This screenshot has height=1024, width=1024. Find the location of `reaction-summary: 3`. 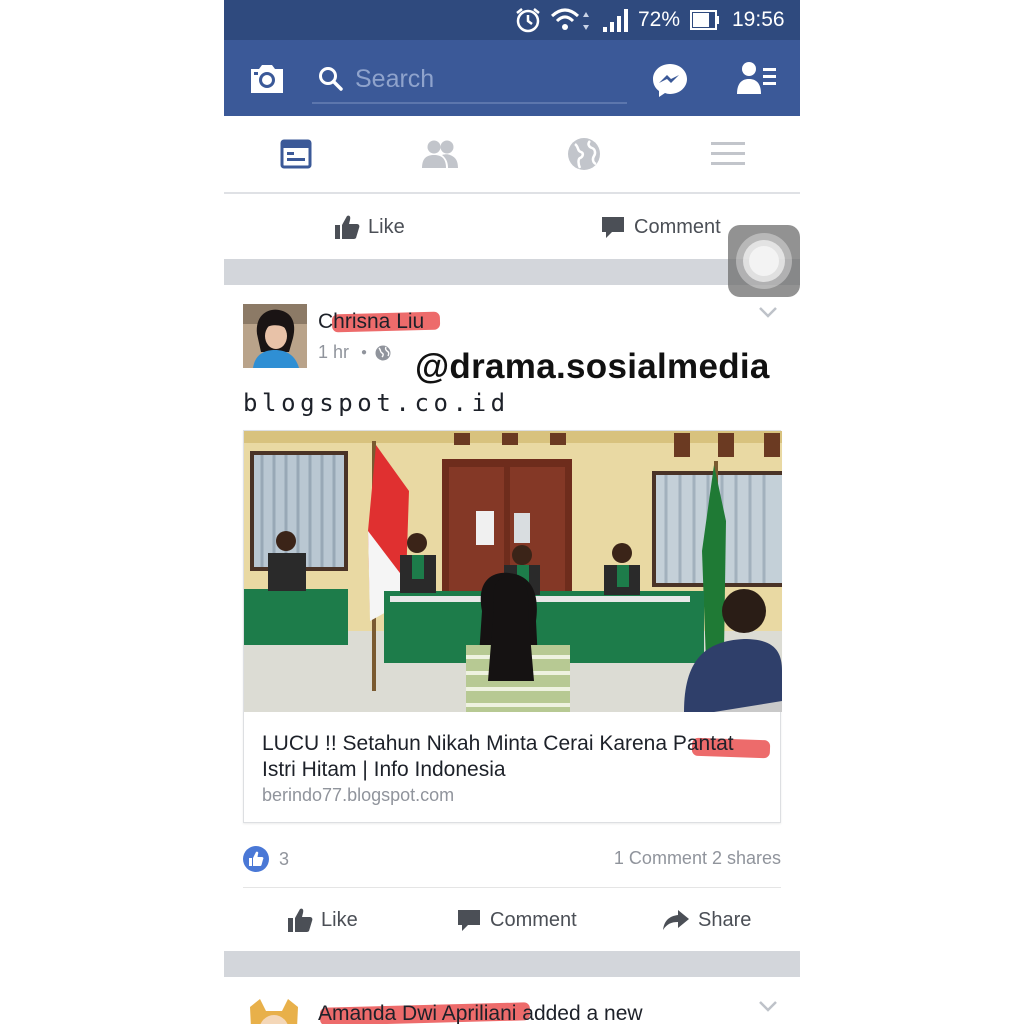

reaction-summary: 3 is located at coordinates (266, 859).